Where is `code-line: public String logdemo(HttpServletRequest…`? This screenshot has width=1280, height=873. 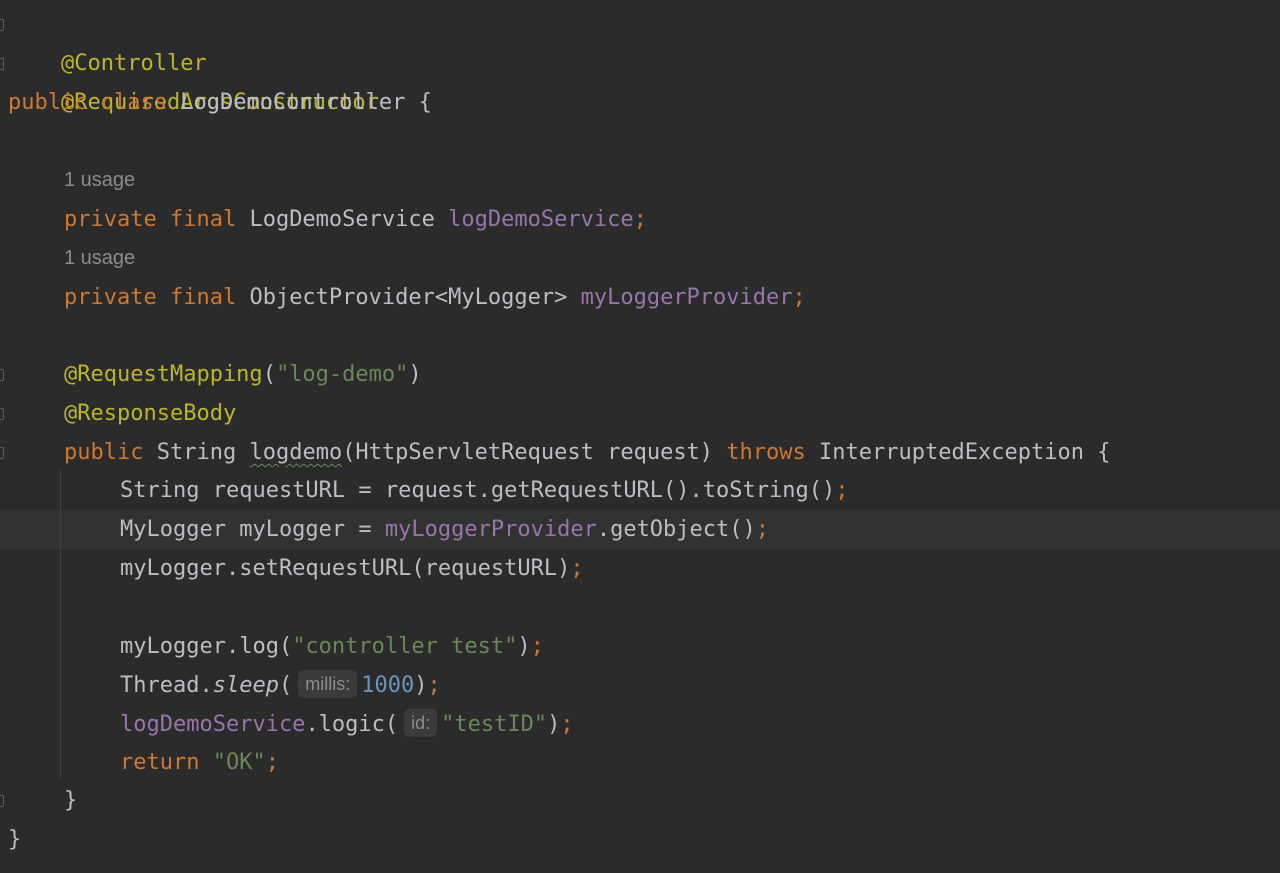 code-line: public String logdemo(HttpServletRequest… is located at coordinates (587, 452).